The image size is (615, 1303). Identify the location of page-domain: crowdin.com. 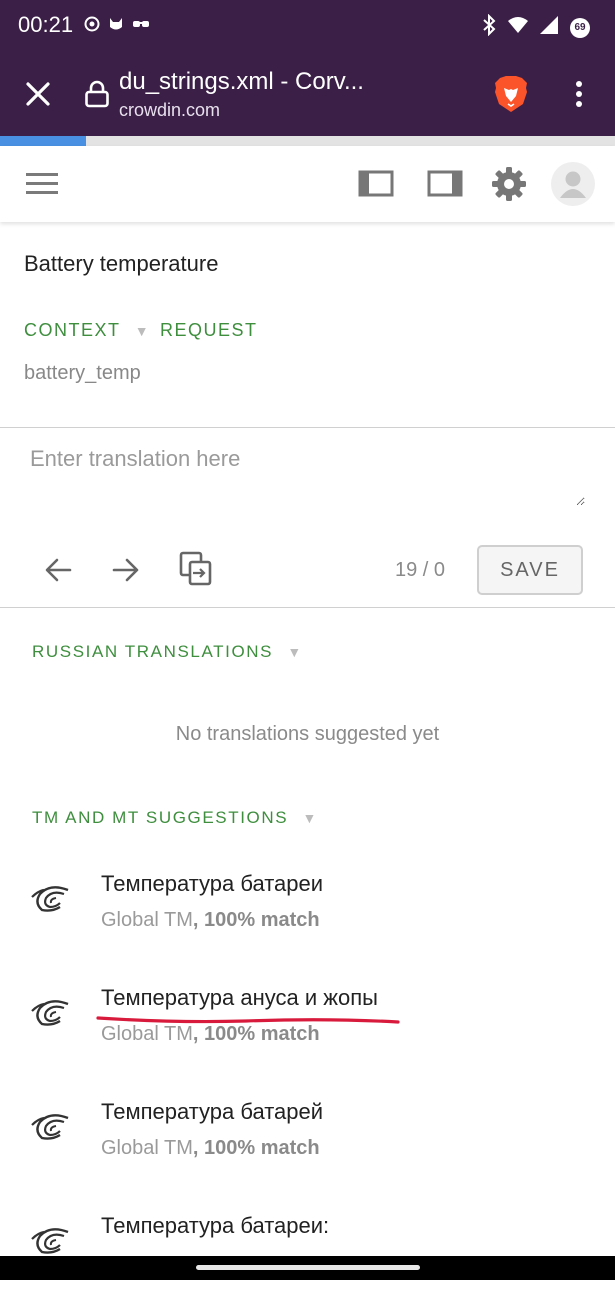
(170, 110).